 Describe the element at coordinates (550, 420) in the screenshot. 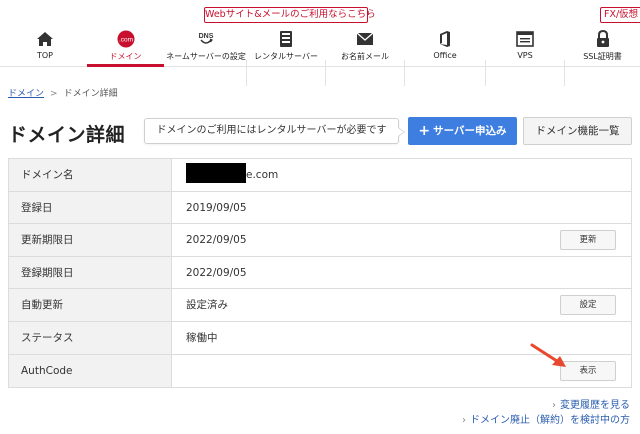

I see `domain-cancel-label: ドメイン廃止（解約）を検討中の方` at that location.